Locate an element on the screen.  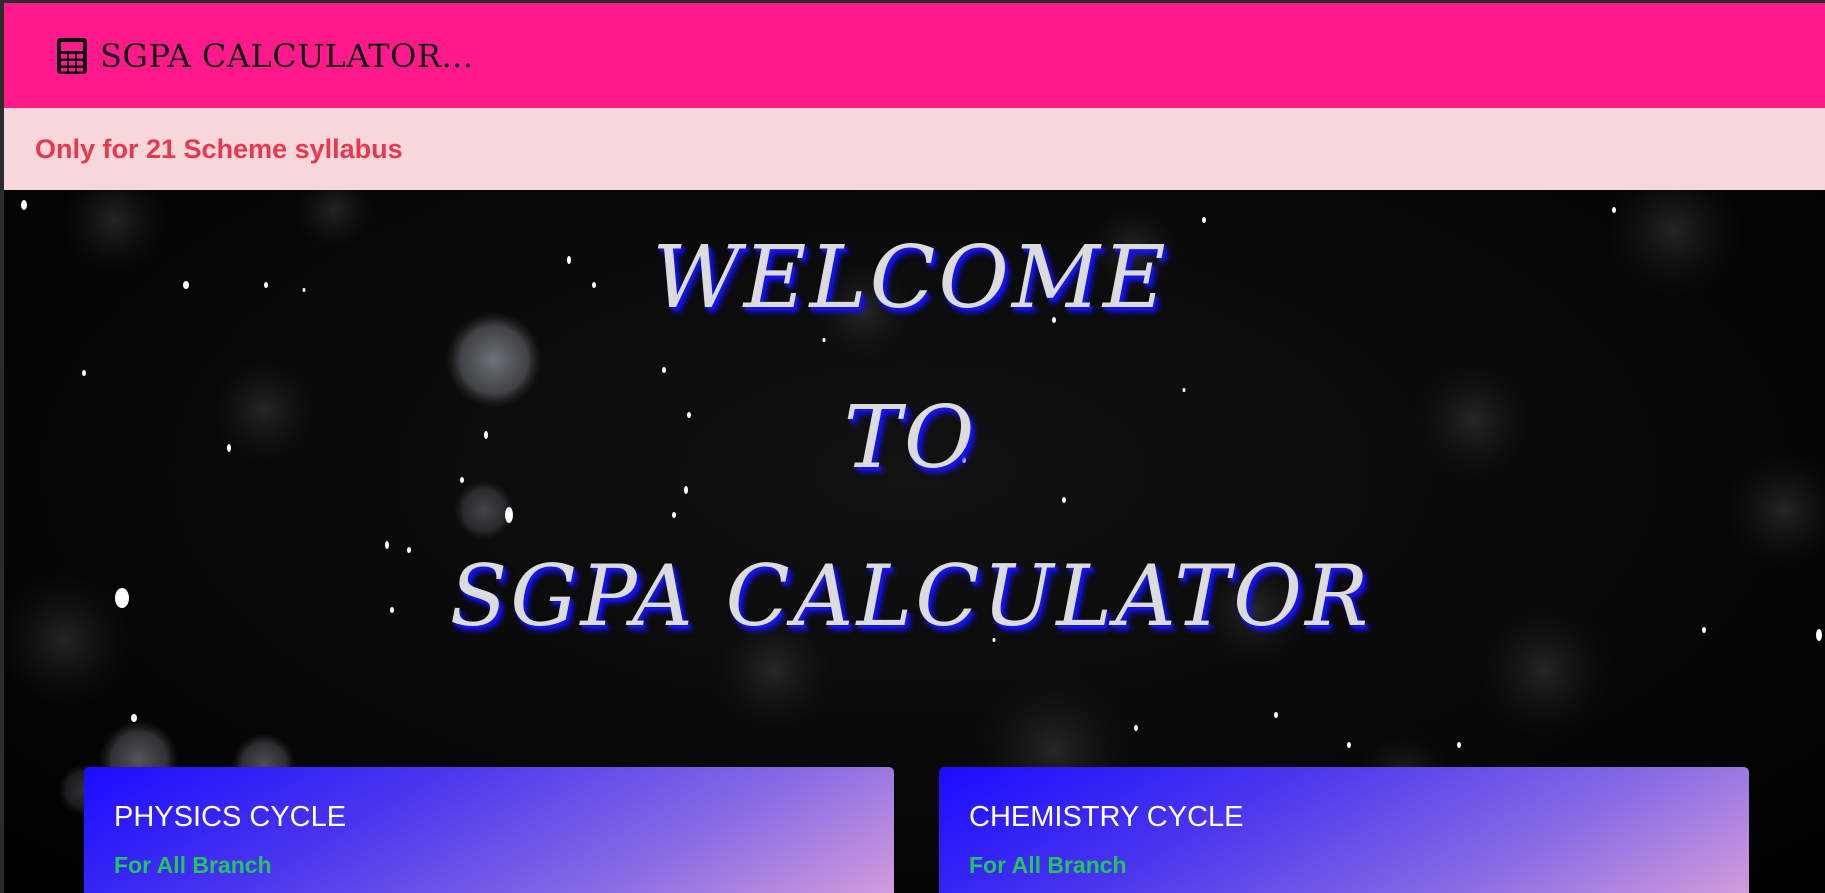
calculator-icon is located at coordinates (72, 56).